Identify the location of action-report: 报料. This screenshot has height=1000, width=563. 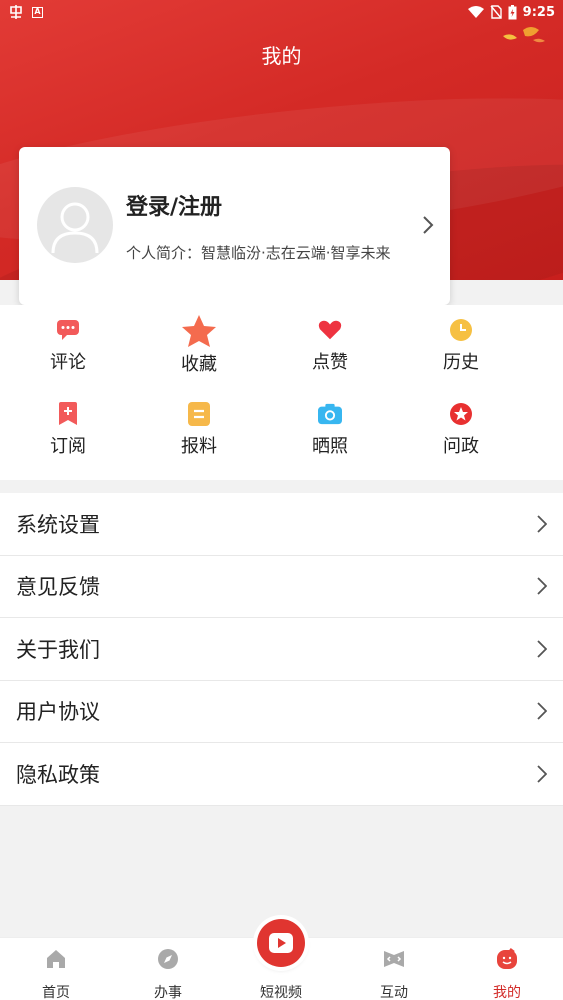
(199, 430).